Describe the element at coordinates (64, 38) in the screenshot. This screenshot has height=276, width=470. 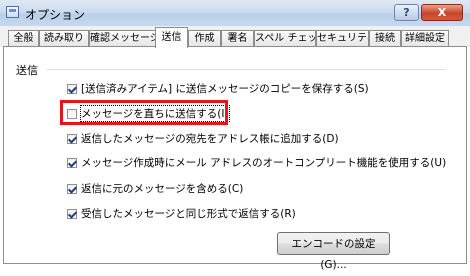
I see `tab-read: 読み取り` at that location.